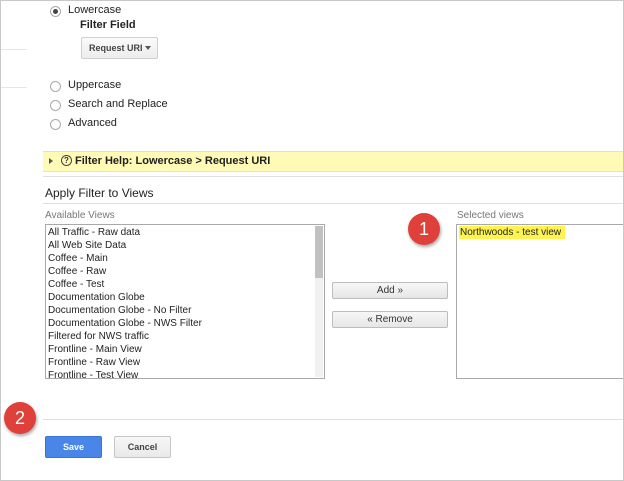  I want to click on remove-view-button: « Remove, so click(390, 319).